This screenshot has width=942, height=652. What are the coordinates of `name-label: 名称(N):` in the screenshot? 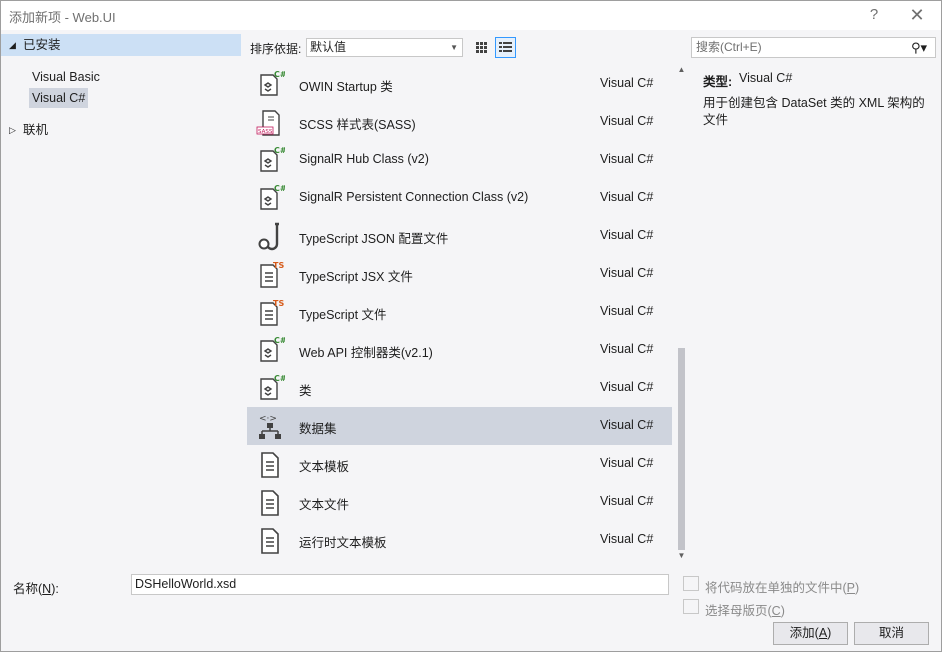 It's located at (36, 587).